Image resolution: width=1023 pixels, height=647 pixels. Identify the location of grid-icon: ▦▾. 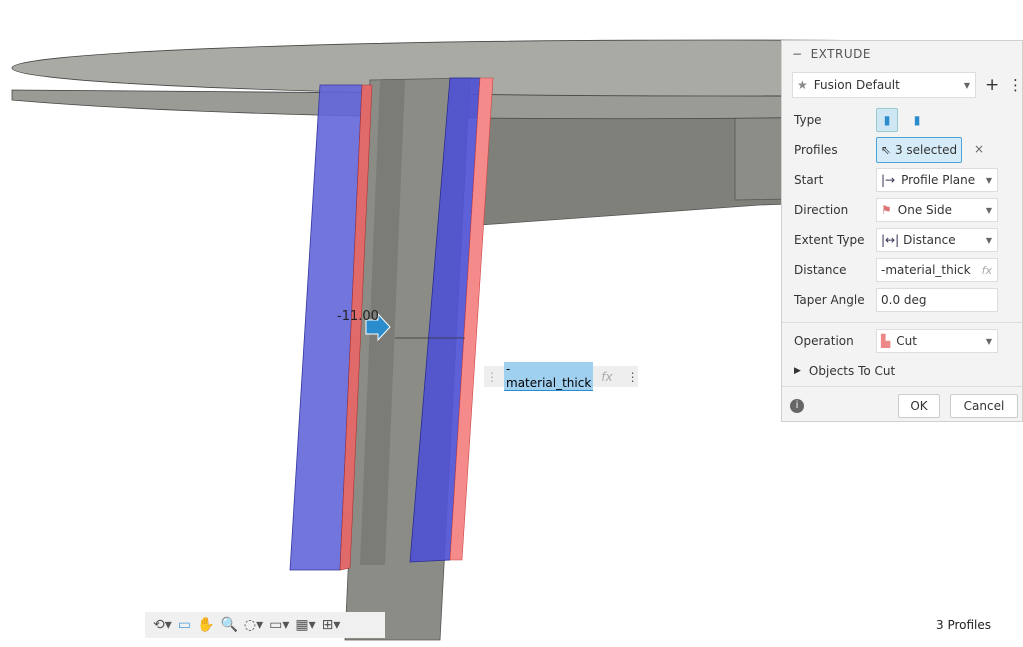
(305, 625).